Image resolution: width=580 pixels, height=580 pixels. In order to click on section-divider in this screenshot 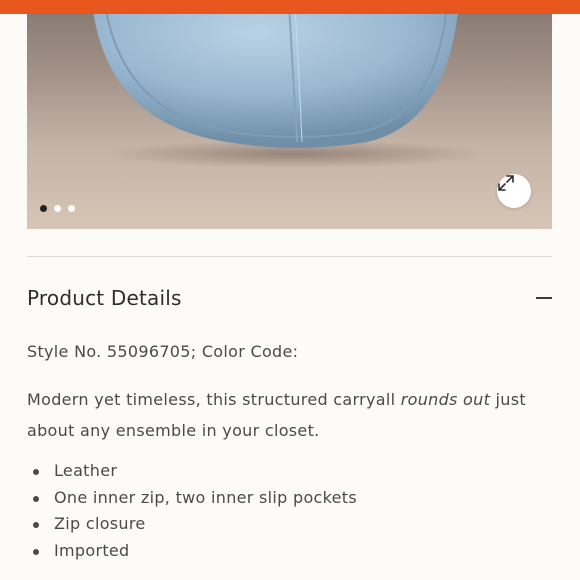, I will do `click(289, 256)`.